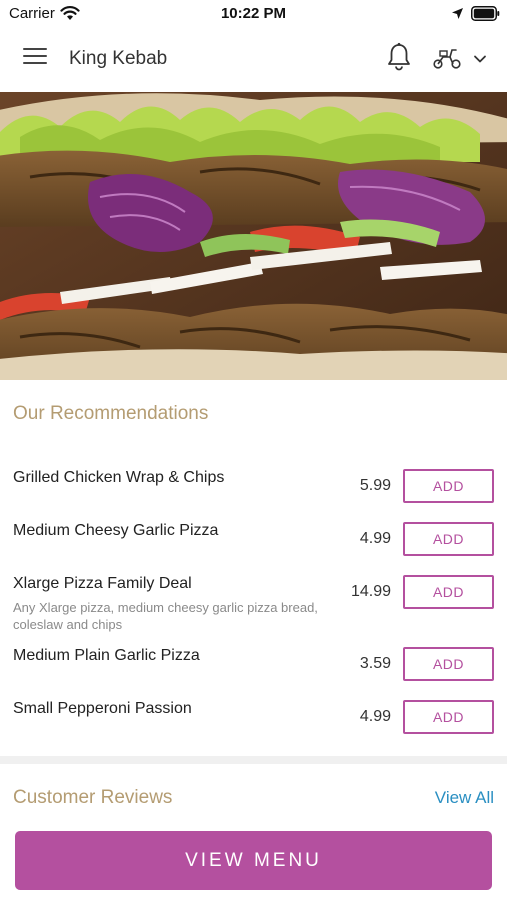 This screenshot has width=507, height=900. Describe the element at coordinates (253, 860) in the screenshot. I see `view-menu-button: VIEW MENU` at that location.